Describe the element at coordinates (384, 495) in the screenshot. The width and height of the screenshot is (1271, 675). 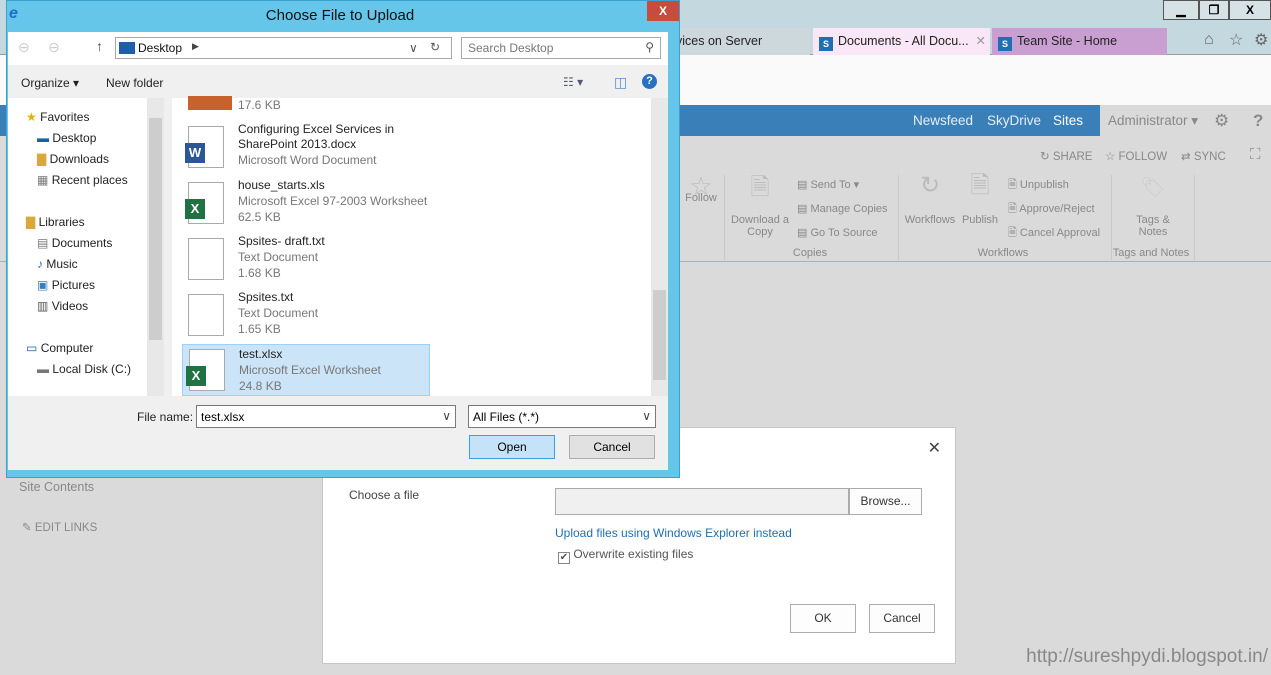
I see `choose-file-label: Choose a file` at that location.